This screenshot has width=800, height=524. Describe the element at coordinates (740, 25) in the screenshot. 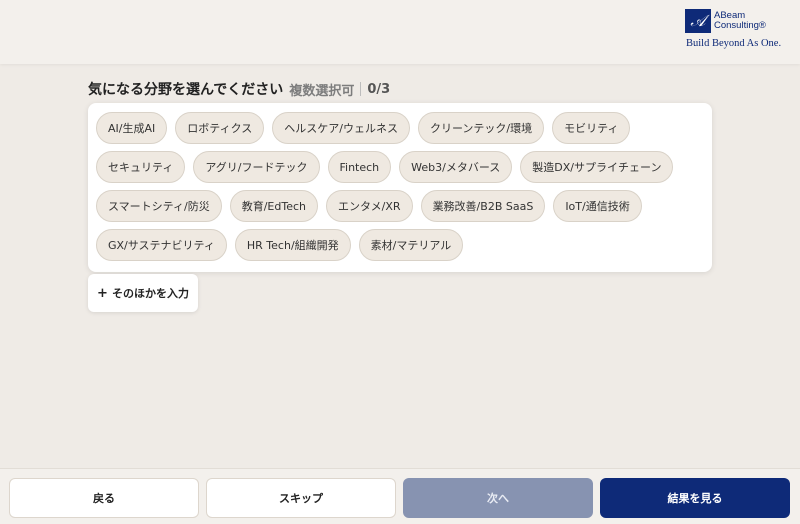

I see `logo-name-line2: Consulting®` at that location.